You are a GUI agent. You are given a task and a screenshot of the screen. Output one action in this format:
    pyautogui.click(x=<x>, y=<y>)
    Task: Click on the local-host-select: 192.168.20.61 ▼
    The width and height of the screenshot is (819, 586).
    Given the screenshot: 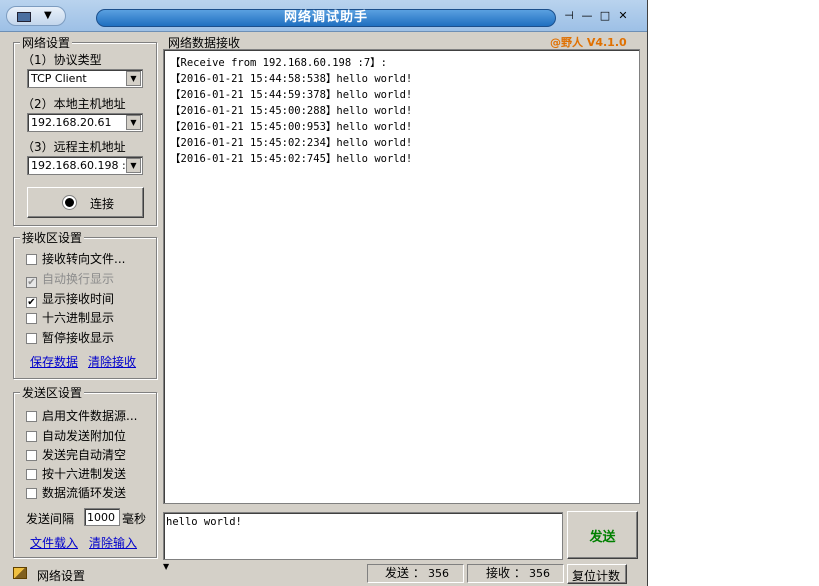 What is the action you would take?
    pyautogui.click(x=85, y=122)
    